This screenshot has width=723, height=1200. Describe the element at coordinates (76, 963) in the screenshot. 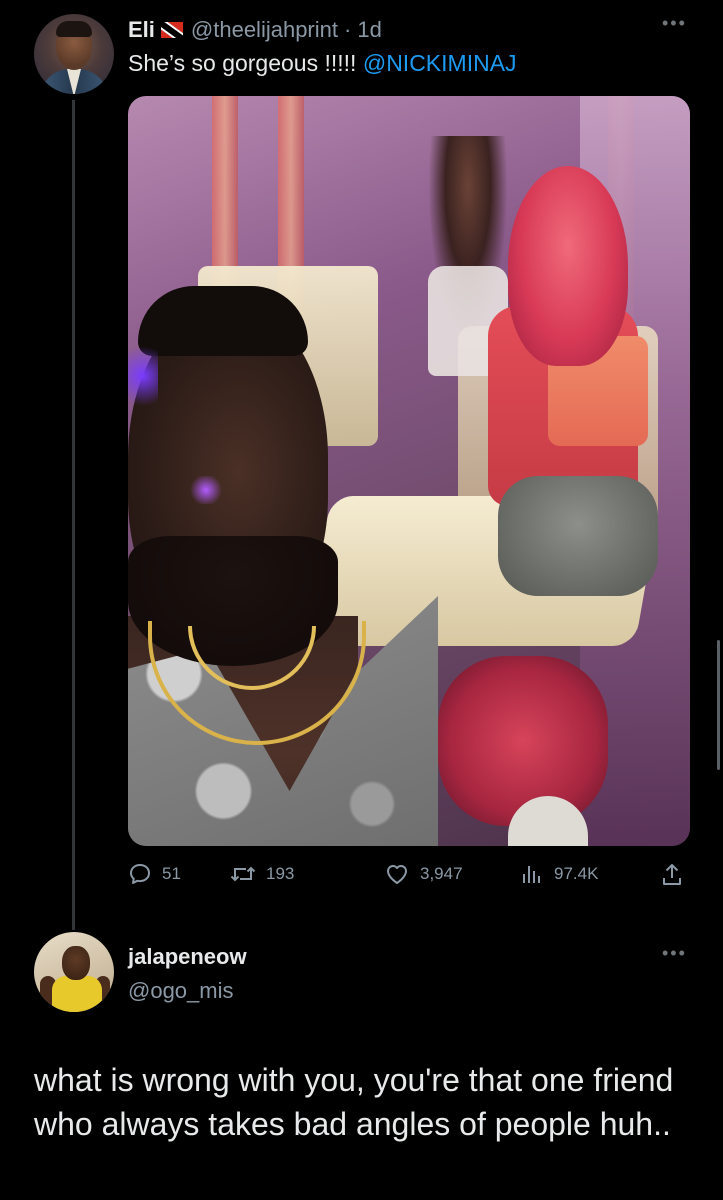

I see `avatar-head` at that location.